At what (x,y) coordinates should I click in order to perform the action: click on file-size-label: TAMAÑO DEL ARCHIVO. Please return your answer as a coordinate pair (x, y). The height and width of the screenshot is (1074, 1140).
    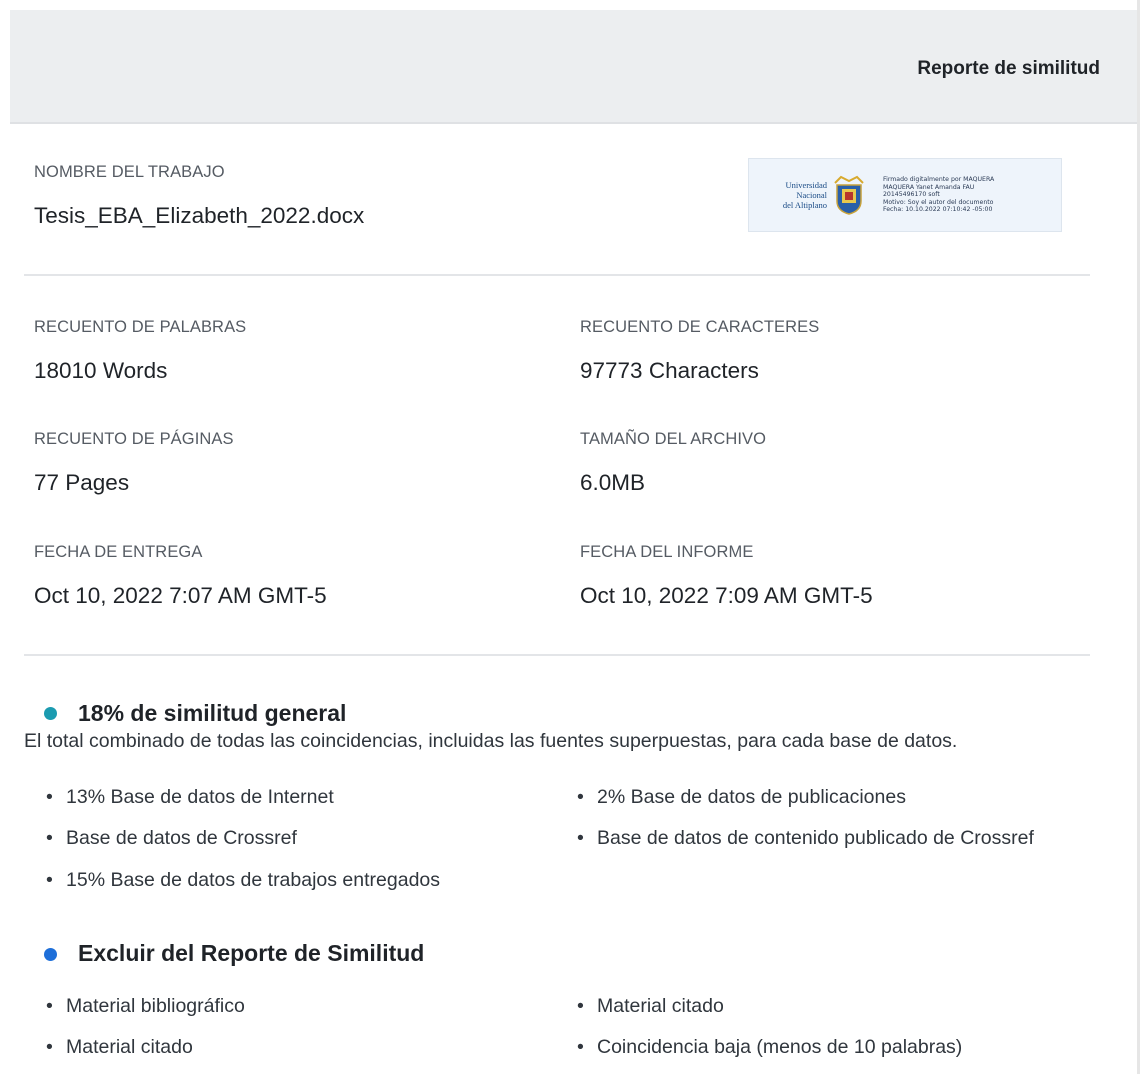
    Looking at the image, I should click on (673, 439).